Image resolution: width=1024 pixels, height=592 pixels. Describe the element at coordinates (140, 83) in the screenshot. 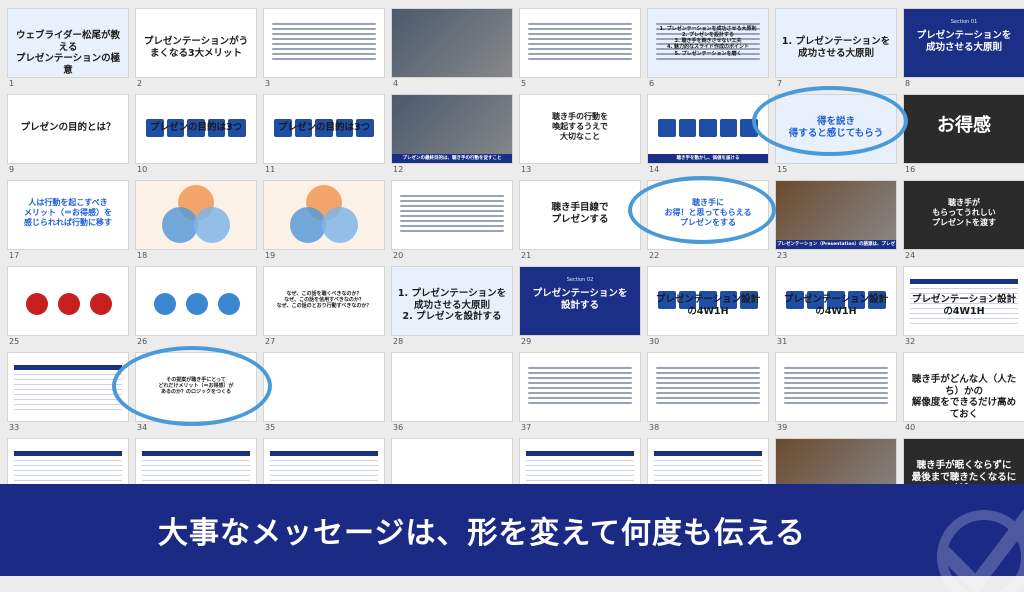

I see `slide-number: 2` at that location.